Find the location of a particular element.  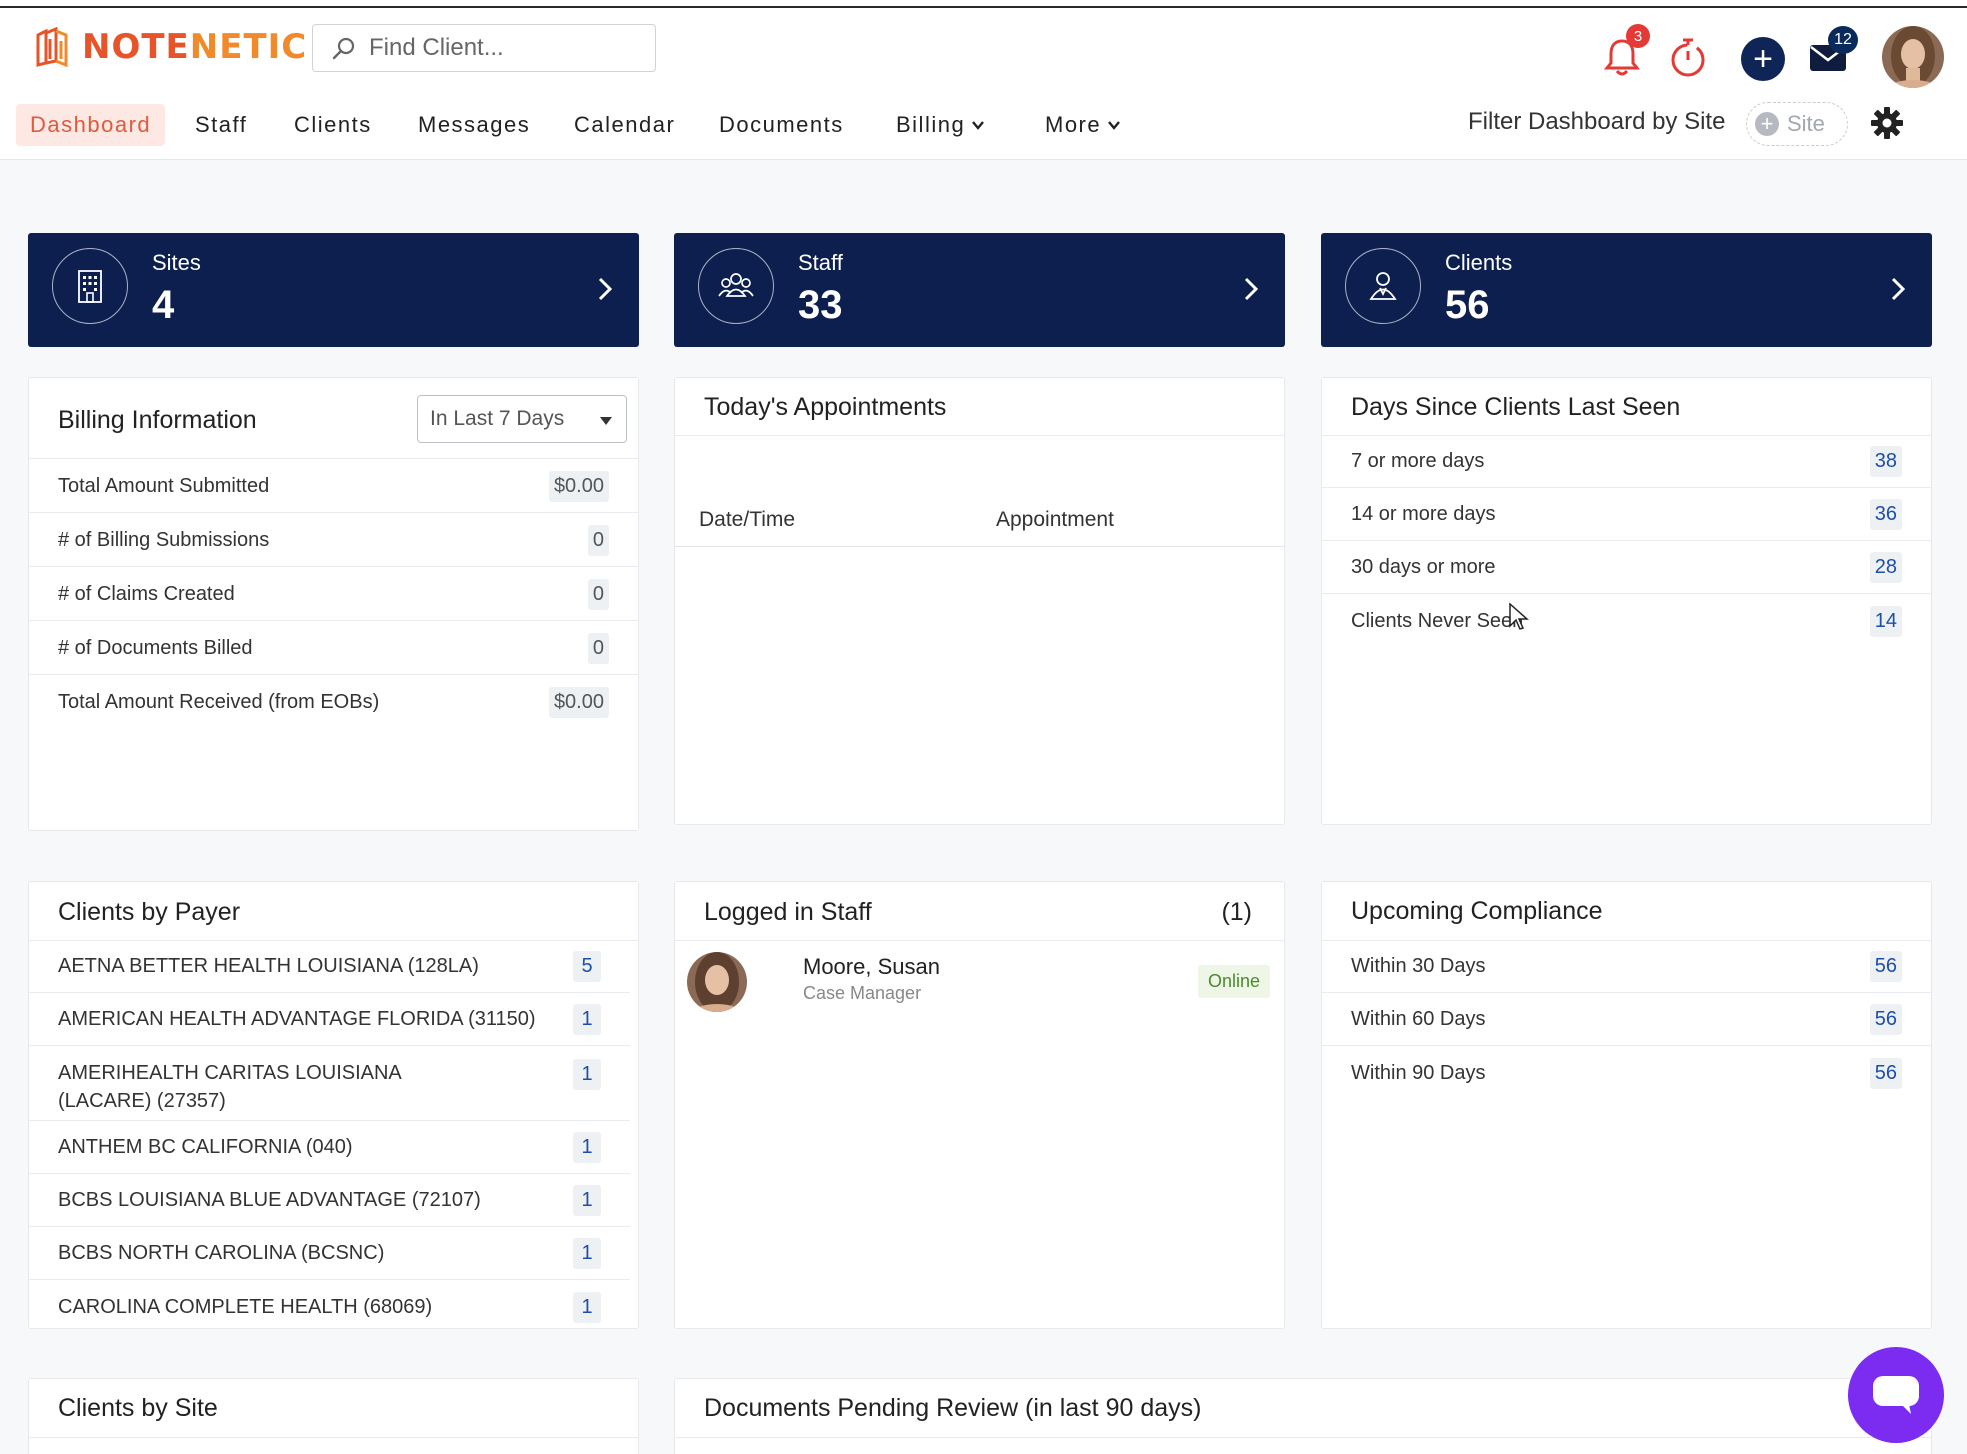

nav-staff: Staff is located at coordinates (221, 125).